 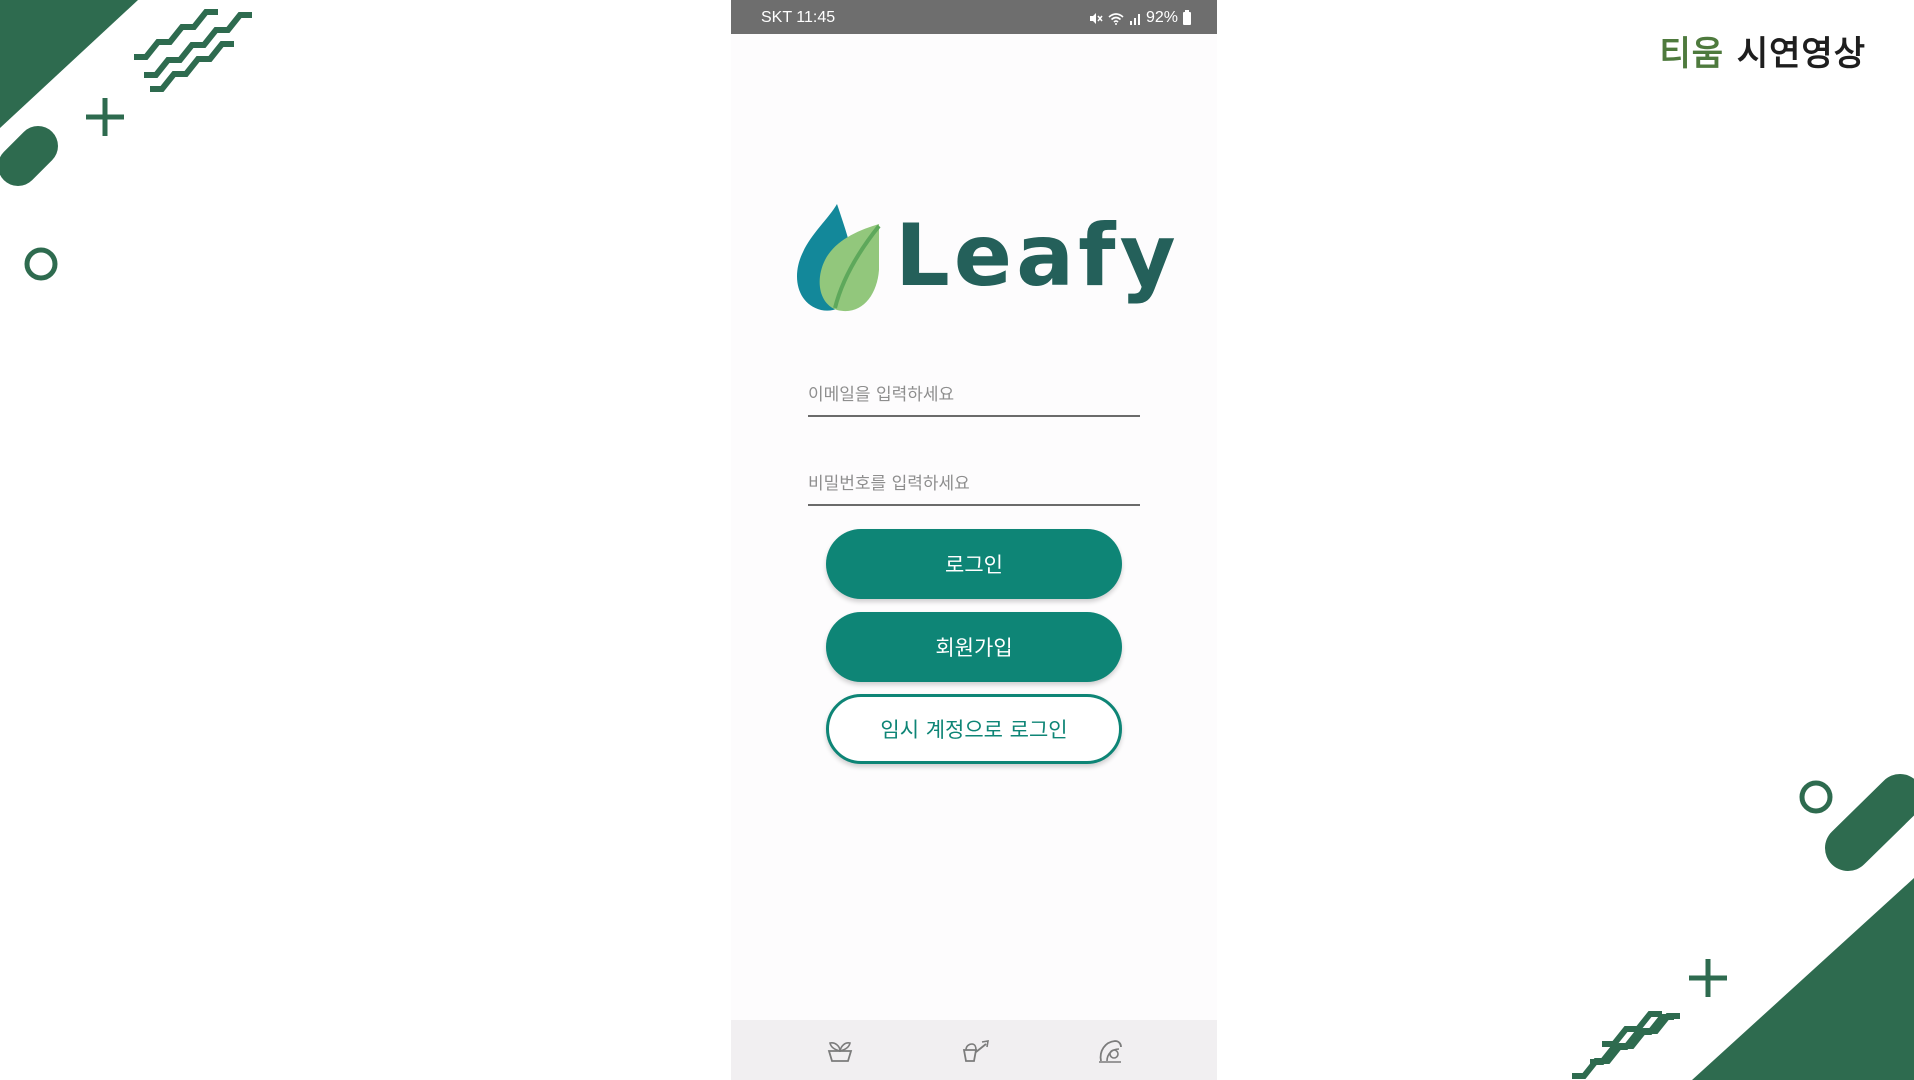 What do you see at coordinates (1116, 18) in the screenshot?
I see `wifi-icon` at bounding box center [1116, 18].